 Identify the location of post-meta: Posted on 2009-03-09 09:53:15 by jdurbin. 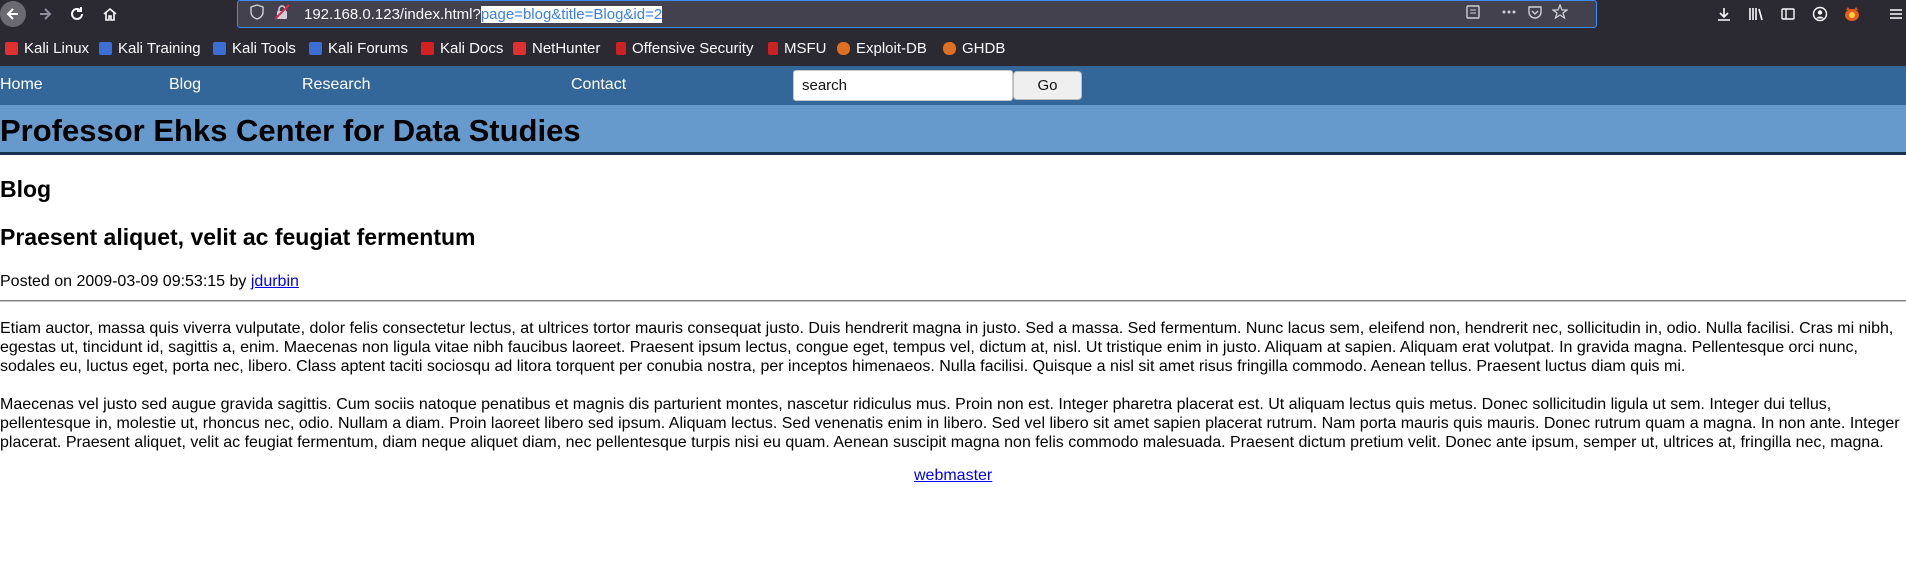
(149, 282).